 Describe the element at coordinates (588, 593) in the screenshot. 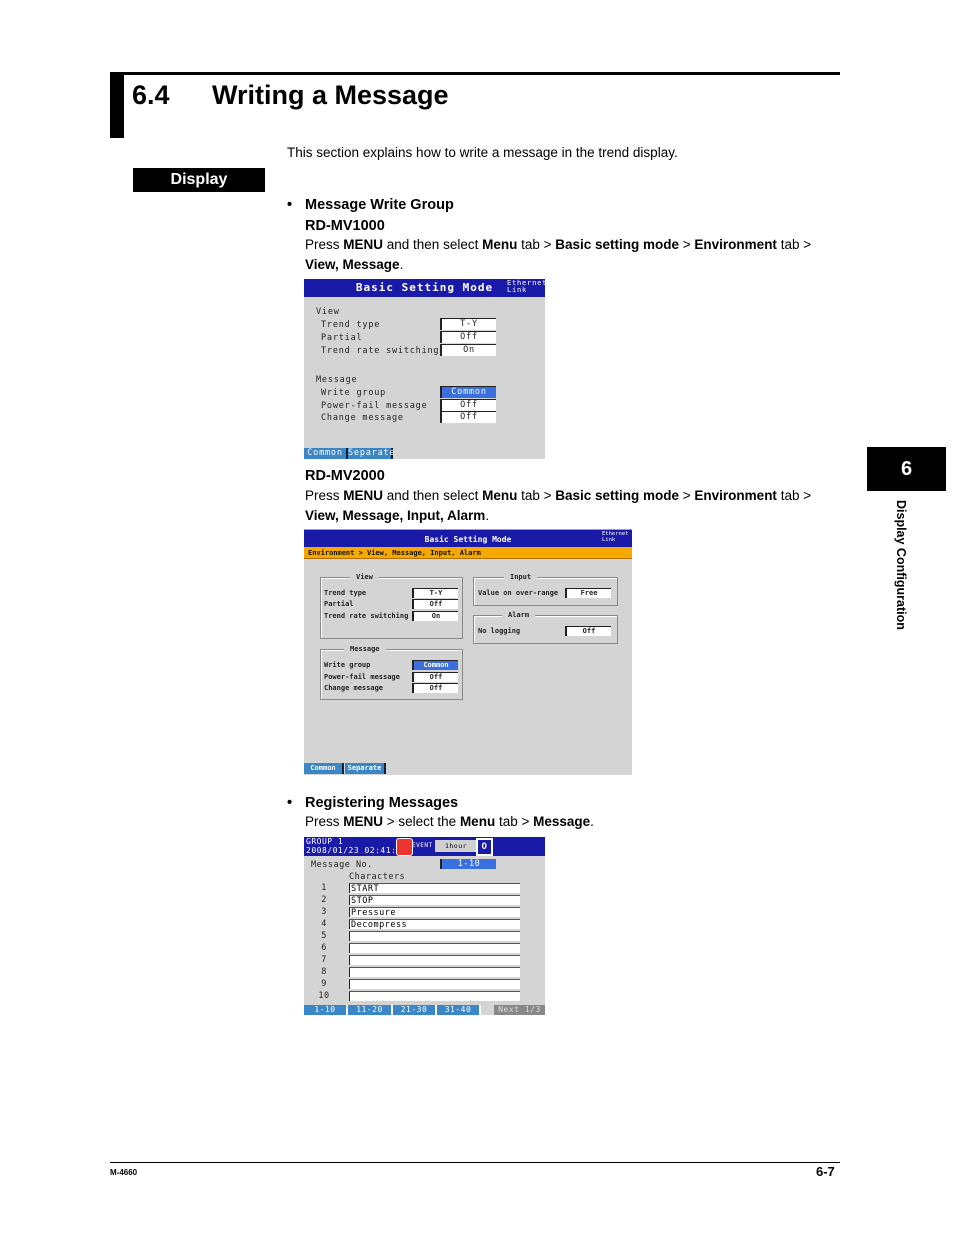

I see `over-range-field: Free` at that location.